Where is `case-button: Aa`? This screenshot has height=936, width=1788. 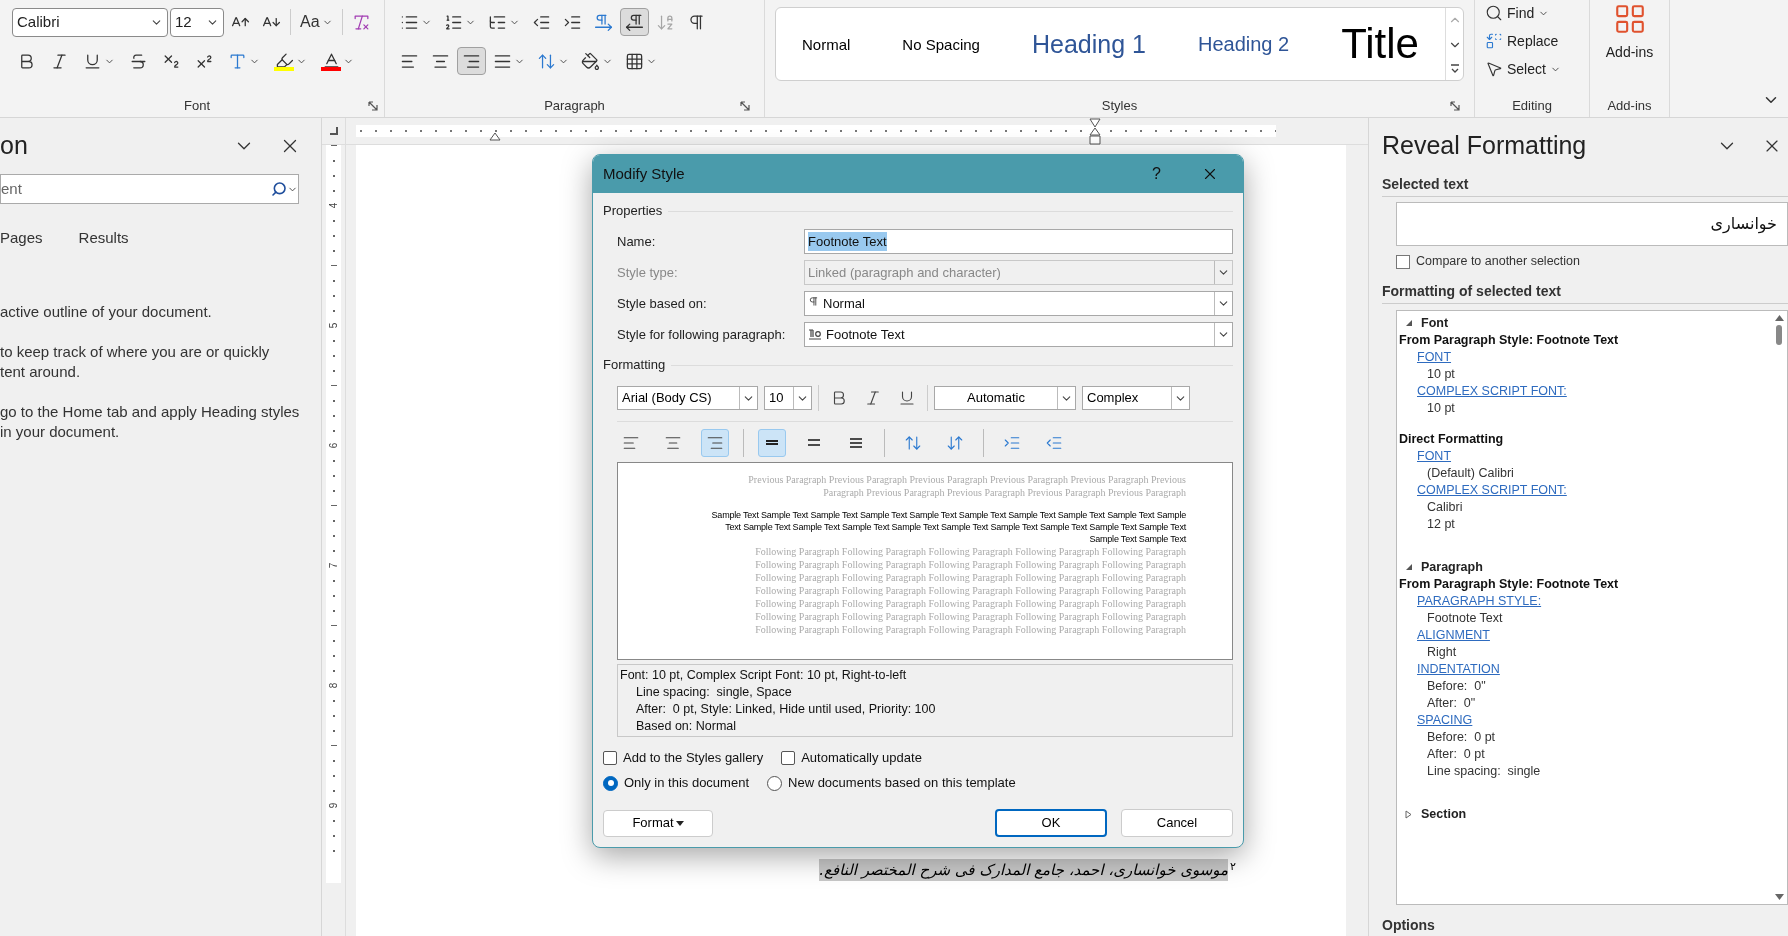
case-button: Aa is located at coordinates (316, 22).